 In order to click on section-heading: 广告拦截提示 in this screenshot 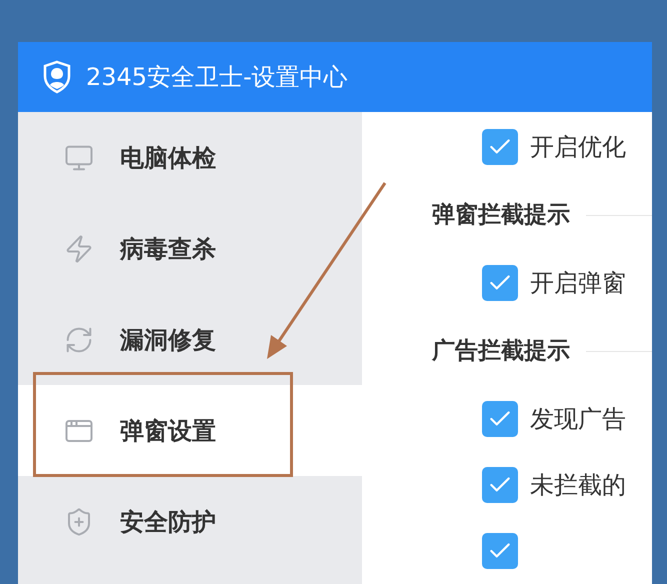, I will do `click(501, 351)`.